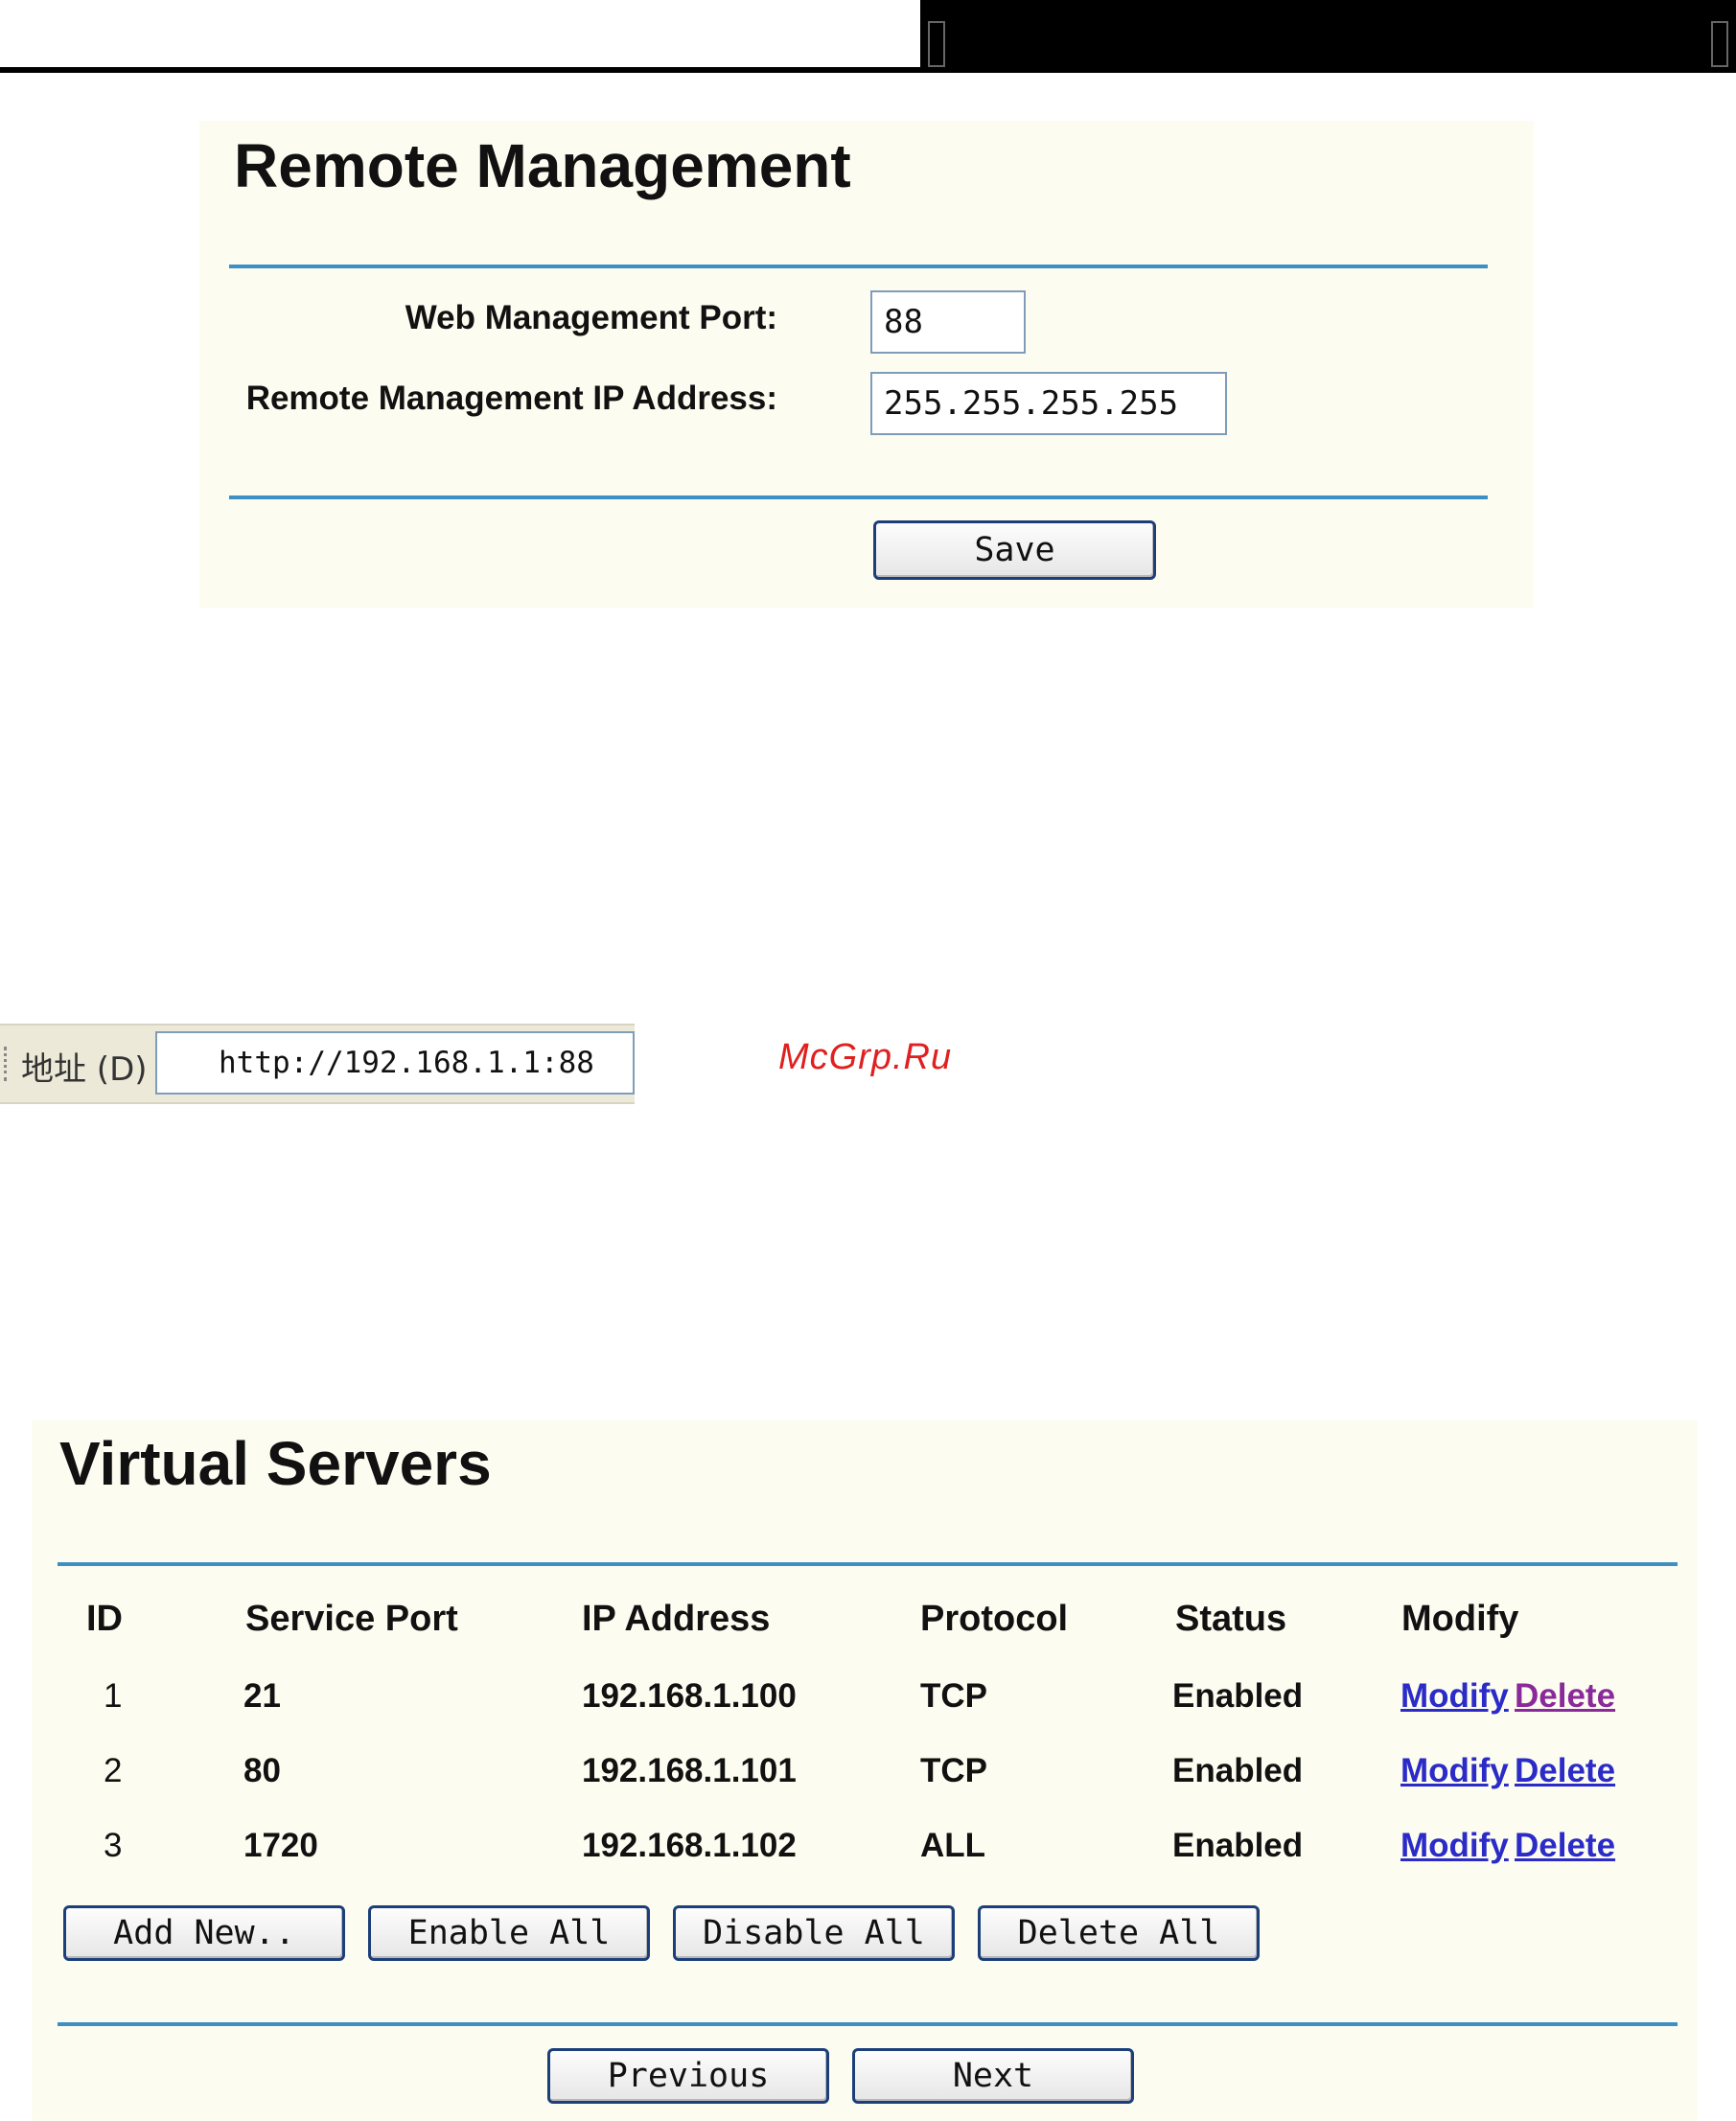 The height and width of the screenshot is (2121, 1736). What do you see at coordinates (1119, 1933) in the screenshot?
I see `delete-all-button: Delete All` at bounding box center [1119, 1933].